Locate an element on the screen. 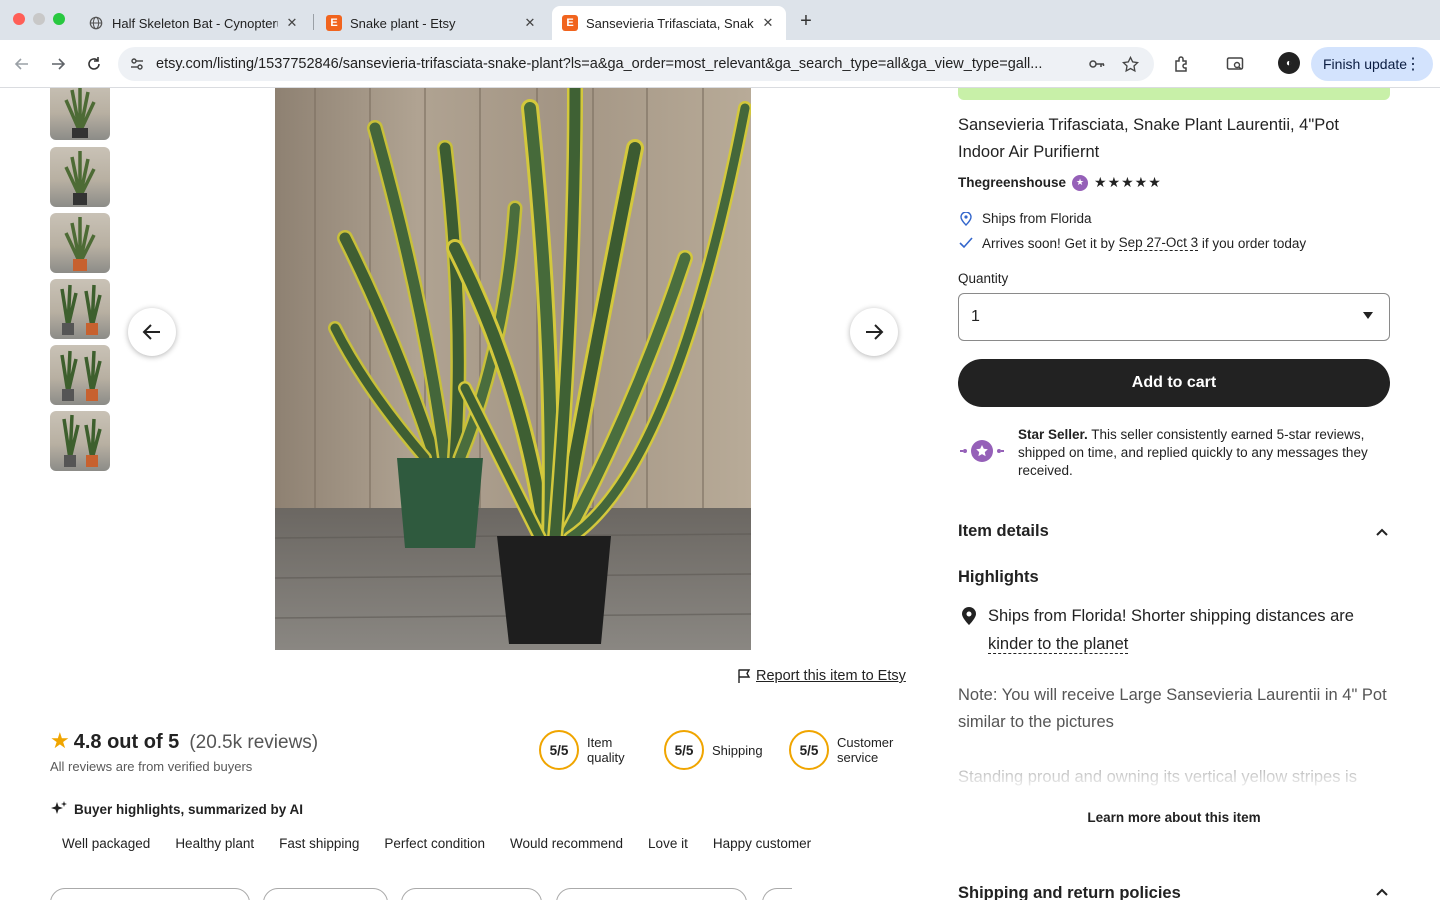  score-label-line: Item is located at coordinates (600, 742).